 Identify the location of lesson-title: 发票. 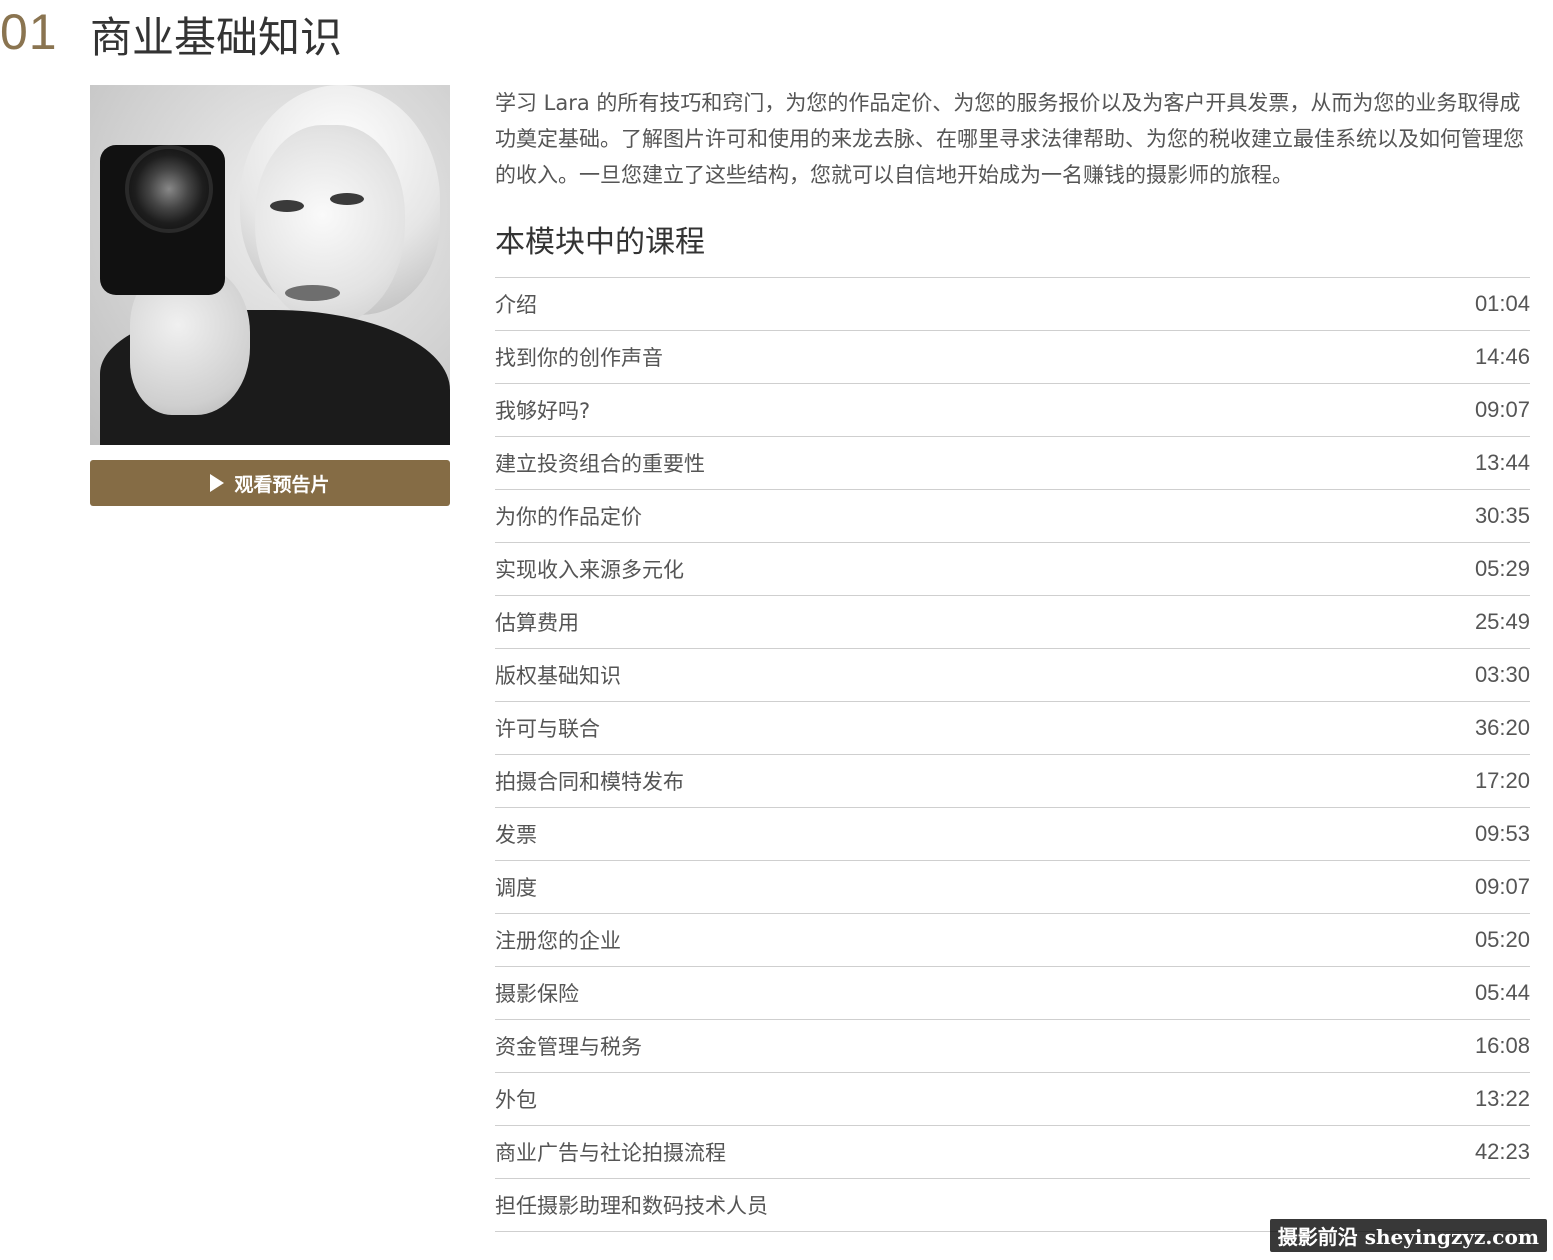
(516, 835).